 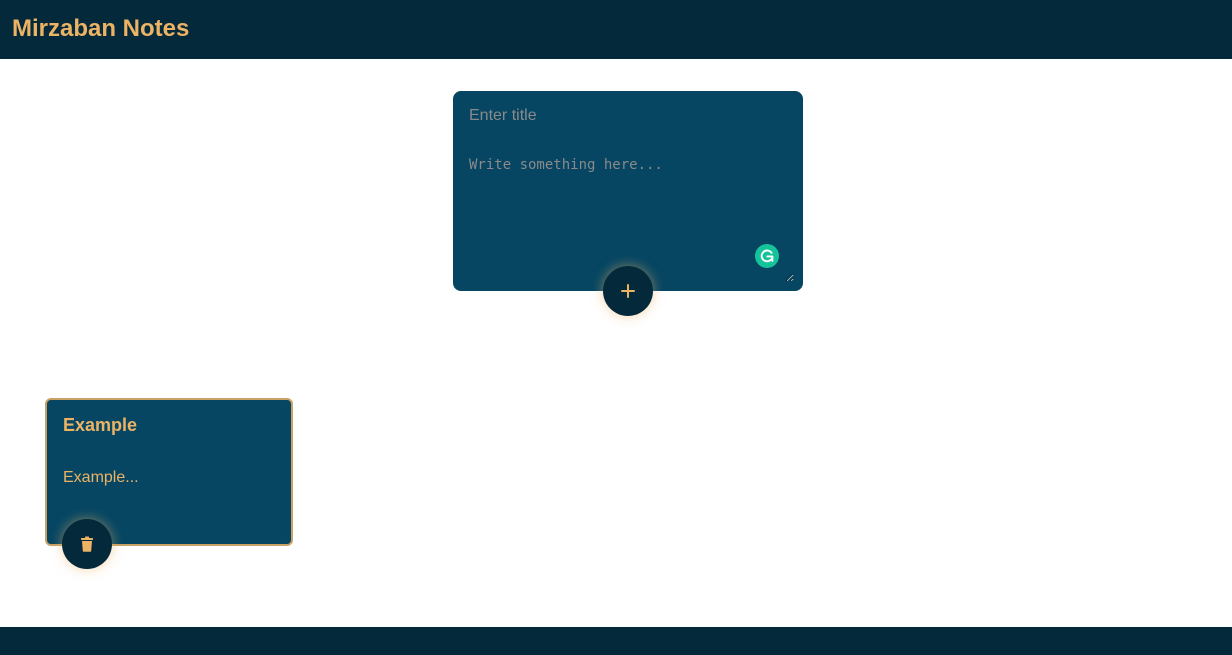 What do you see at coordinates (631, 219) in the screenshot?
I see `note-body-textarea` at bounding box center [631, 219].